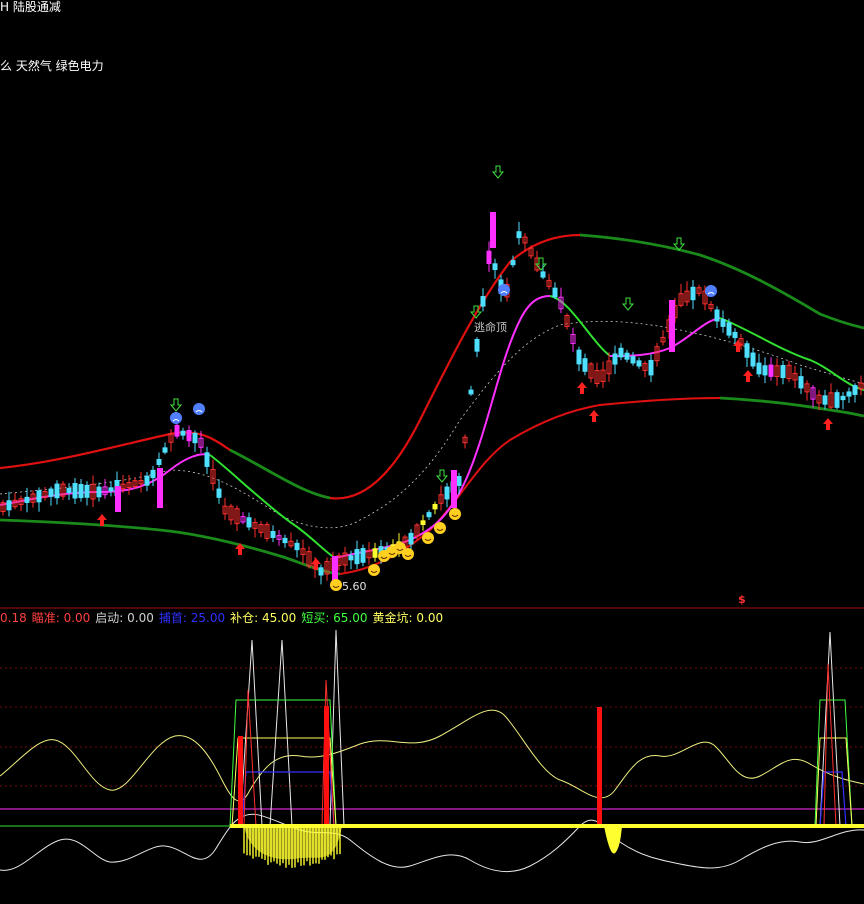 This screenshot has width=864, height=904. Describe the element at coordinates (334, 618) in the screenshot. I see `indicator-short-buy: 短买: 65.00` at that location.